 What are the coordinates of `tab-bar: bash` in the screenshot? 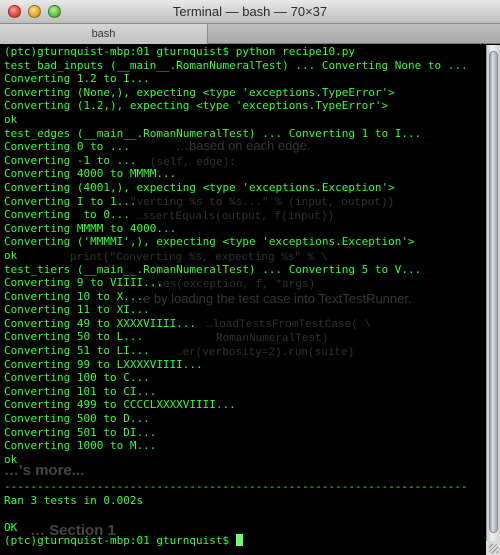 It's located at (250, 34).